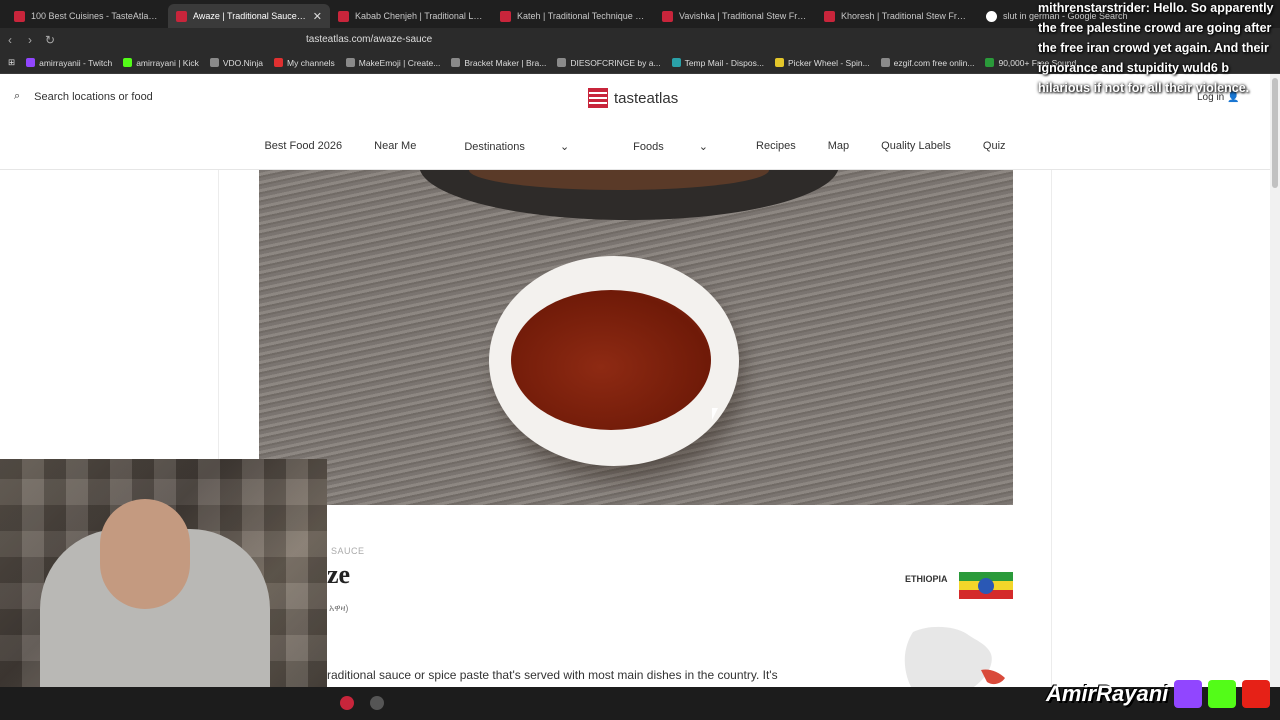  I want to click on bookmark-label: VDO.Ninja, so click(243, 62).